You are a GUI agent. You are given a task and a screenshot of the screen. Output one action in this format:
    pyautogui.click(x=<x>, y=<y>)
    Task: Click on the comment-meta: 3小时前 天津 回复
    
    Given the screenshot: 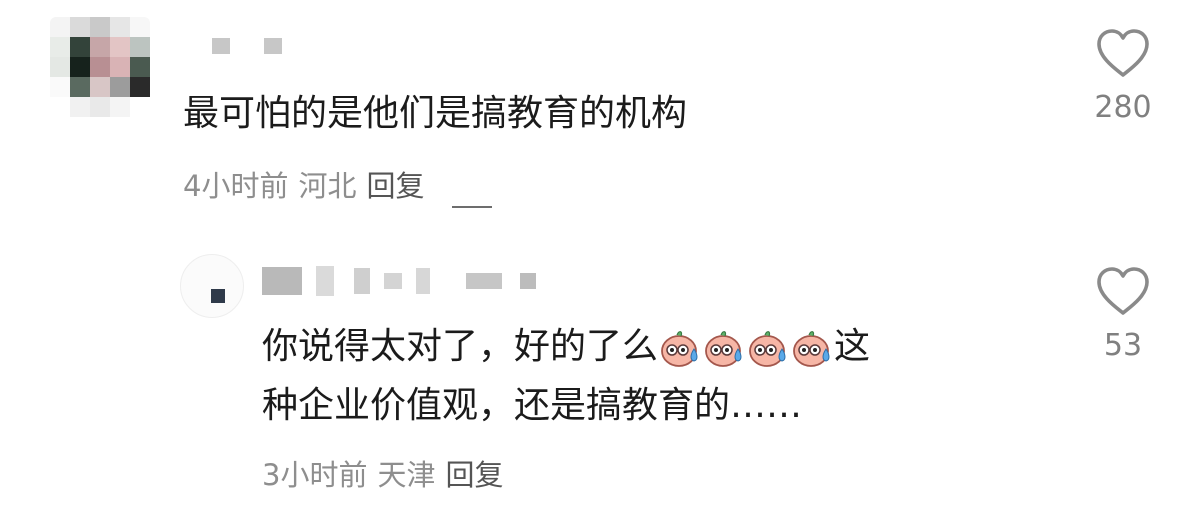 What is the action you would take?
    pyautogui.click(x=387, y=473)
    